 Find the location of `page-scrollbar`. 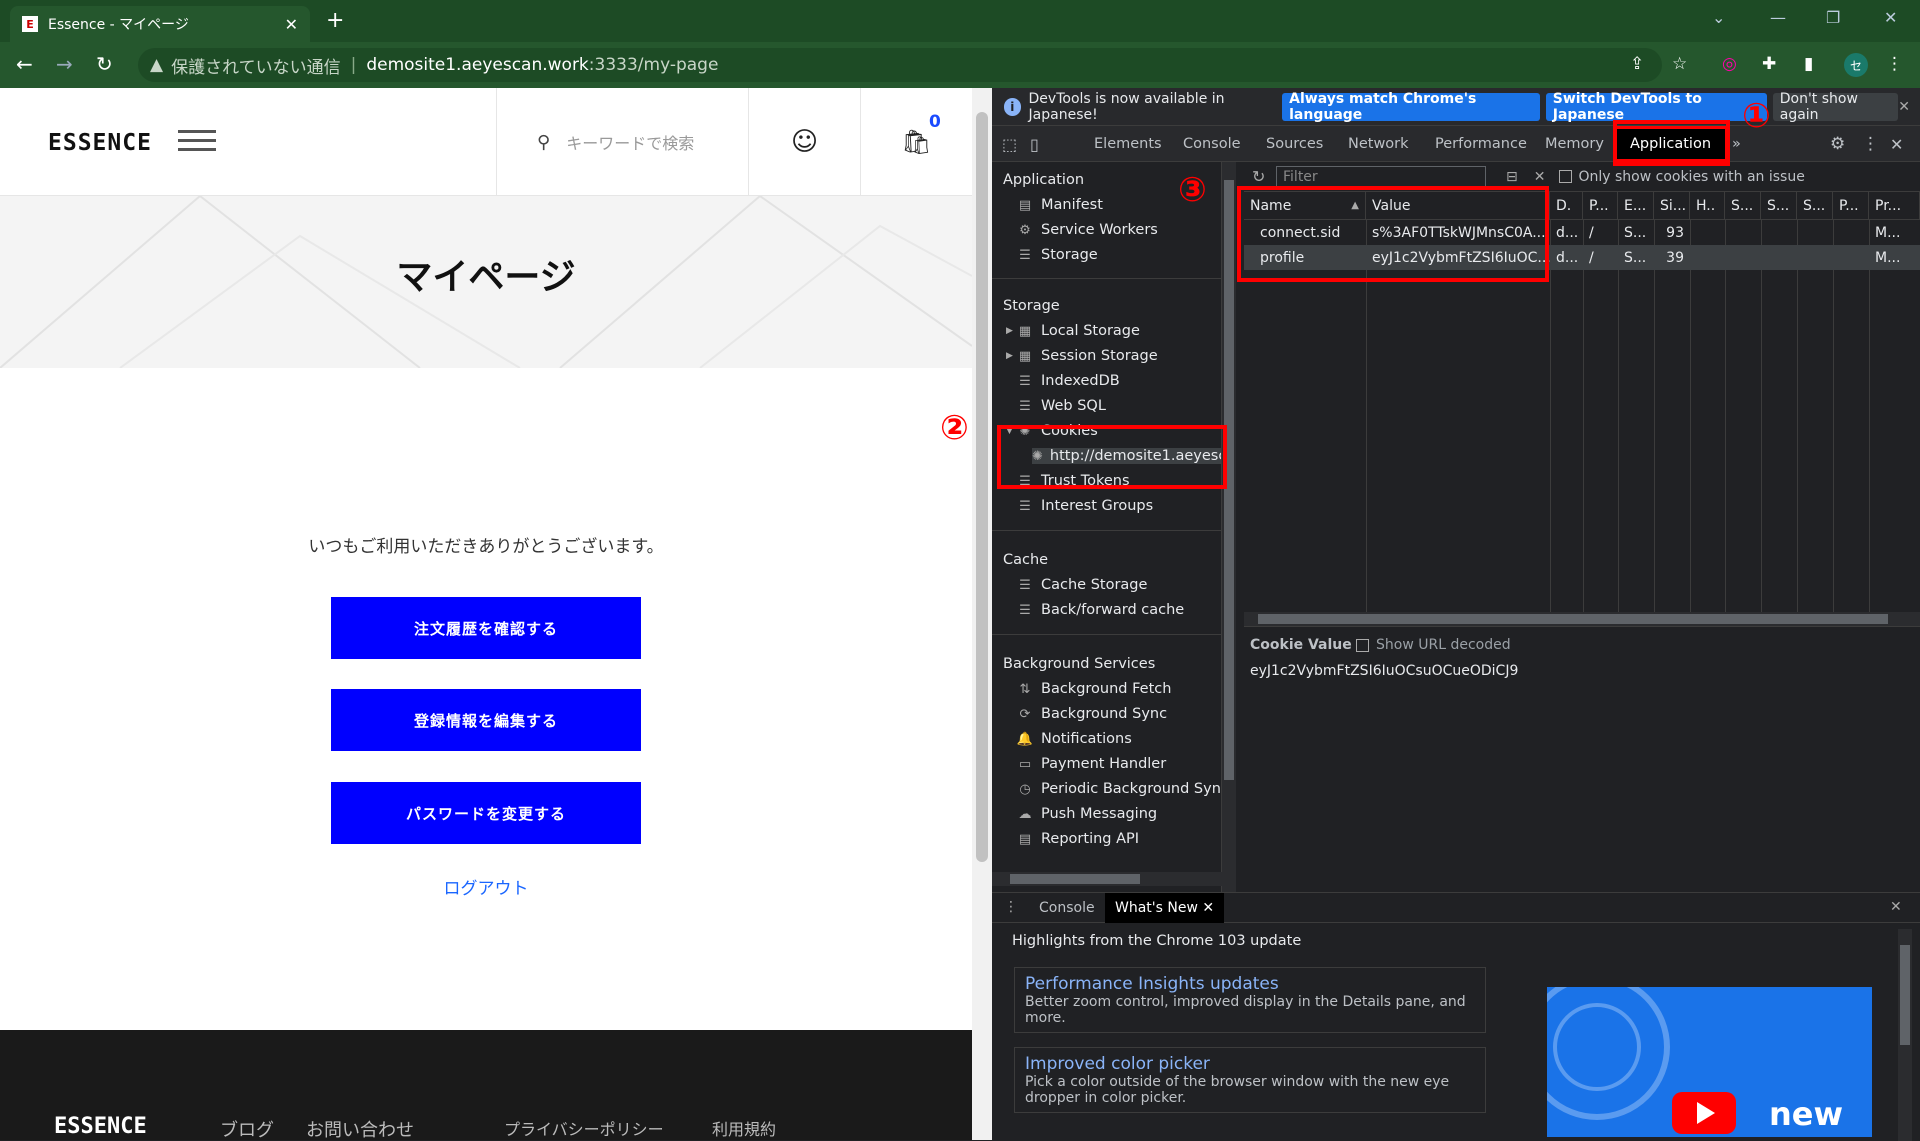

page-scrollbar is located at coordinates (982, 614).